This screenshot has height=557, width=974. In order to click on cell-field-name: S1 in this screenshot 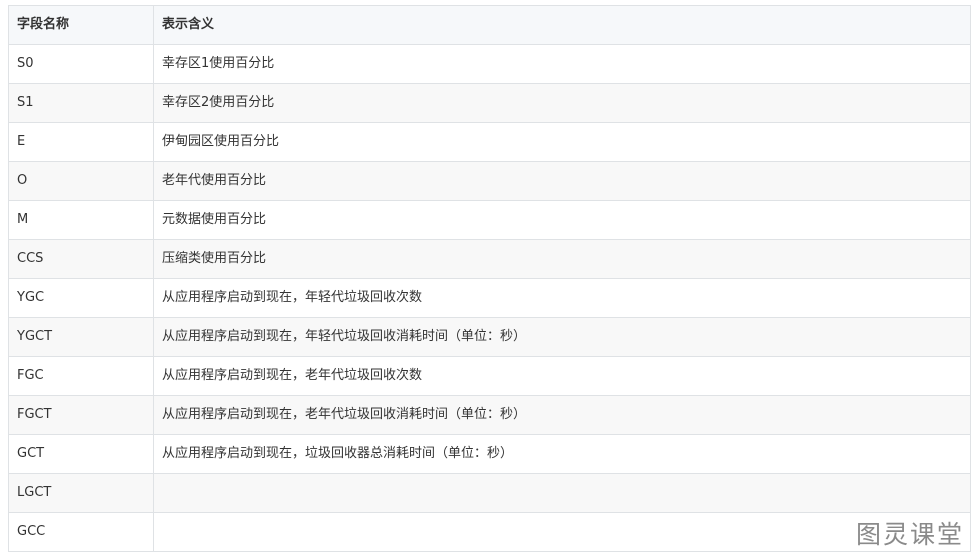, I will do `click(81, 103)`.